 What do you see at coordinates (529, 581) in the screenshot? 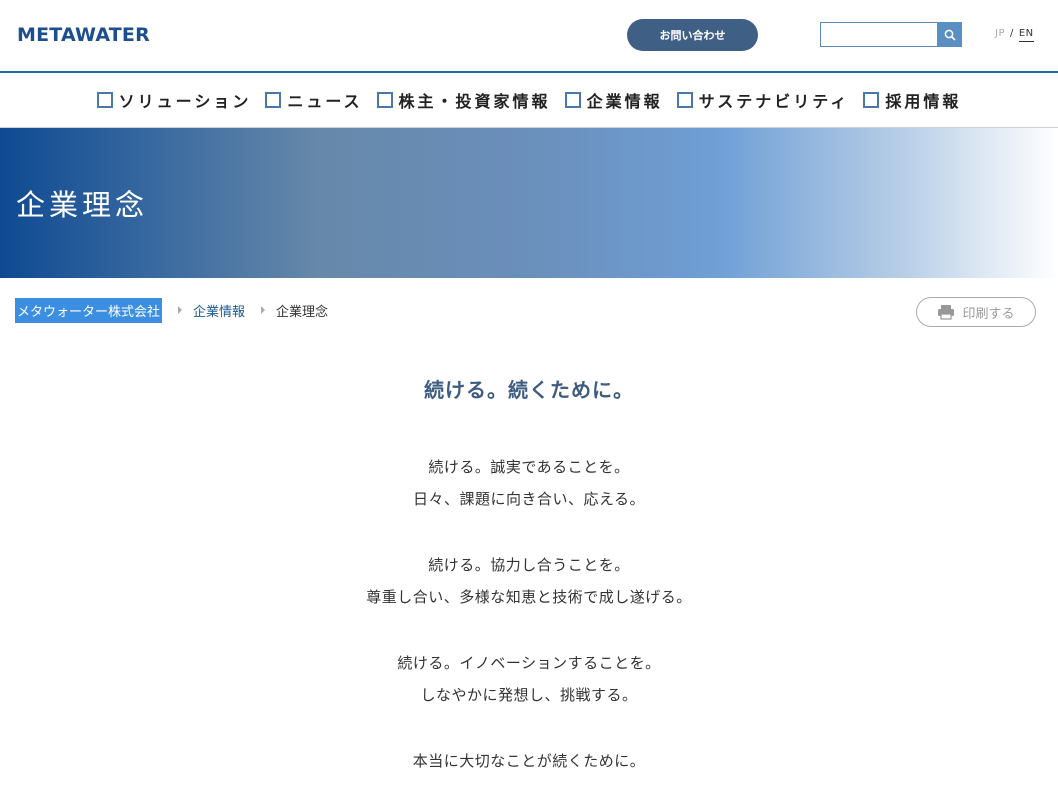
I see `philosophy-paragraph: 続ける。協力し合うことを。 尊重し合い、多様な知恵と技術で成し遂げる。` at bounding box center [529, 581].